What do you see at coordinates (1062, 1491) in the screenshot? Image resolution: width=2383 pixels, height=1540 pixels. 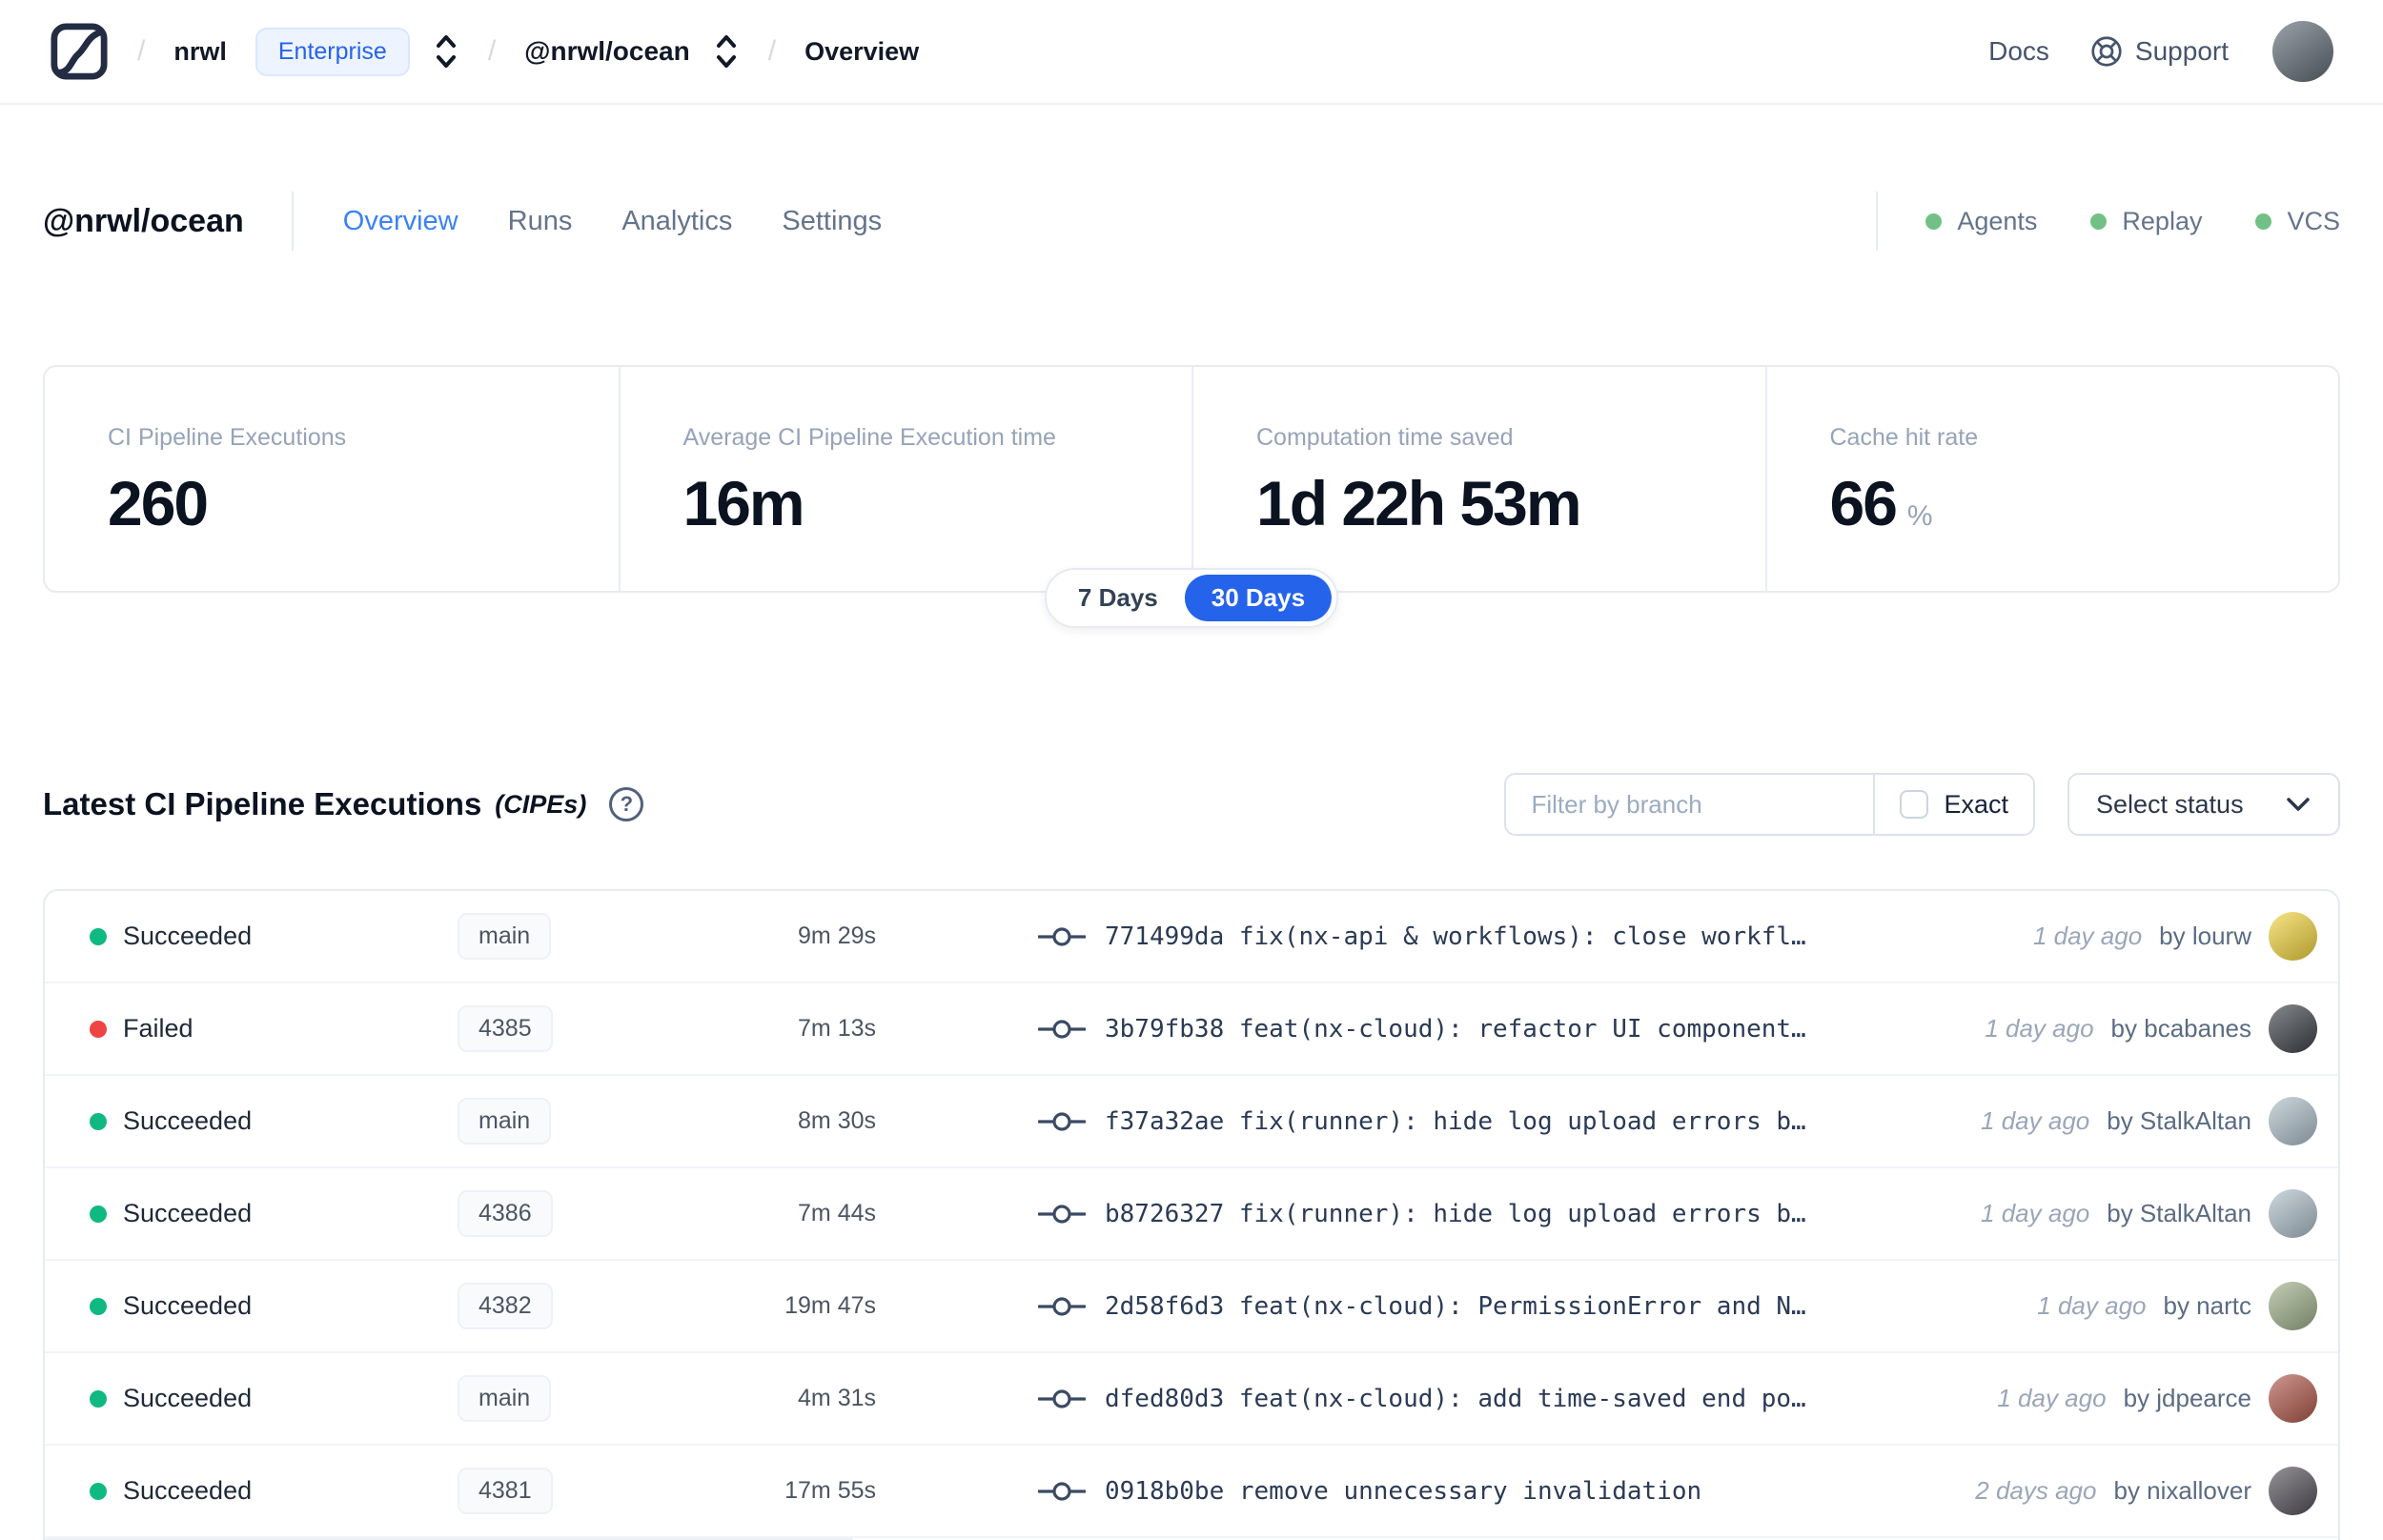 I see `git-commit-icon` at bounding box center [1062, 1491].